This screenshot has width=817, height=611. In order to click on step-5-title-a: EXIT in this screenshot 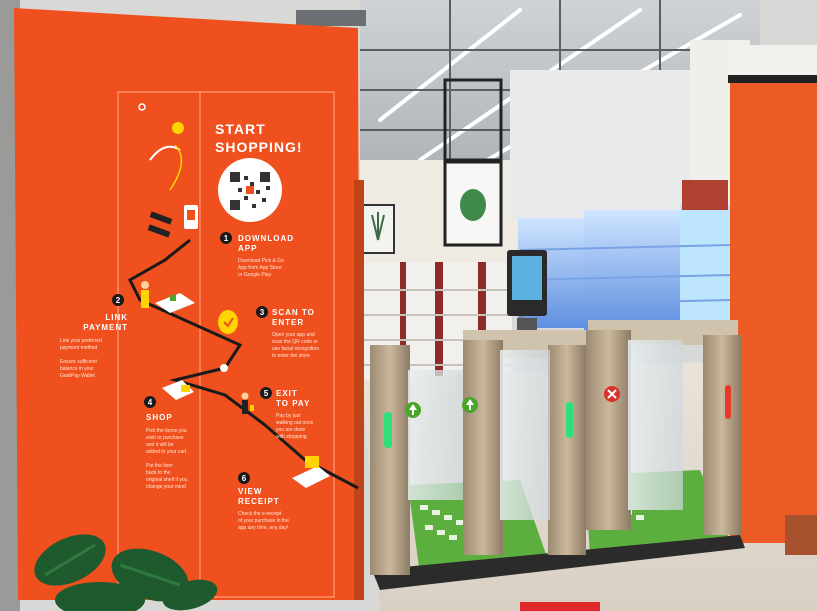, I will do `click(287, 393)`.